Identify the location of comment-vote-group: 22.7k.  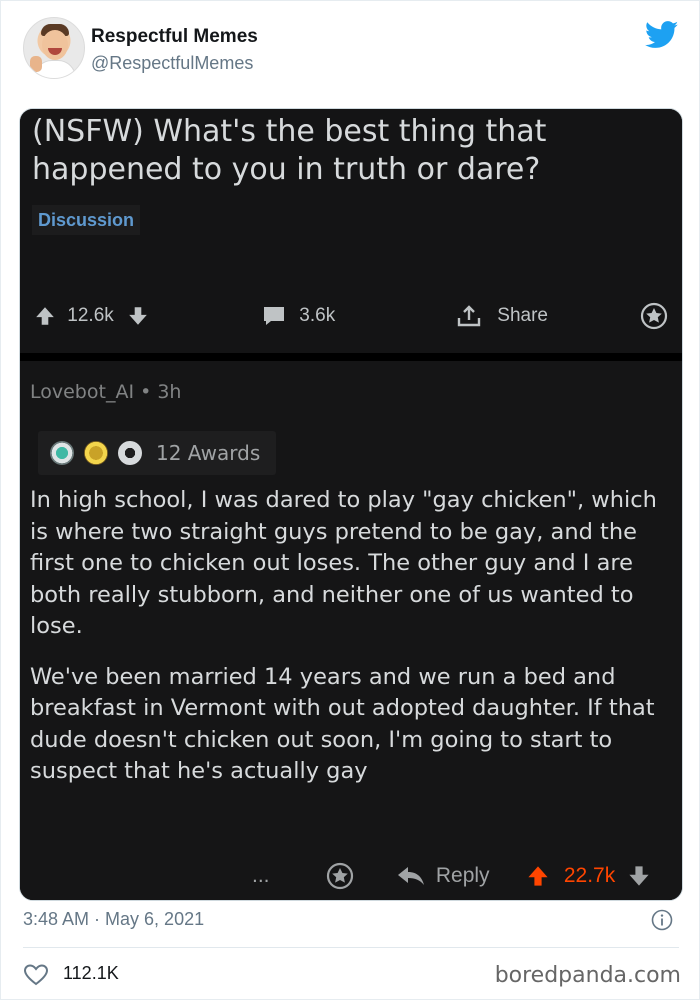
(588, 876).